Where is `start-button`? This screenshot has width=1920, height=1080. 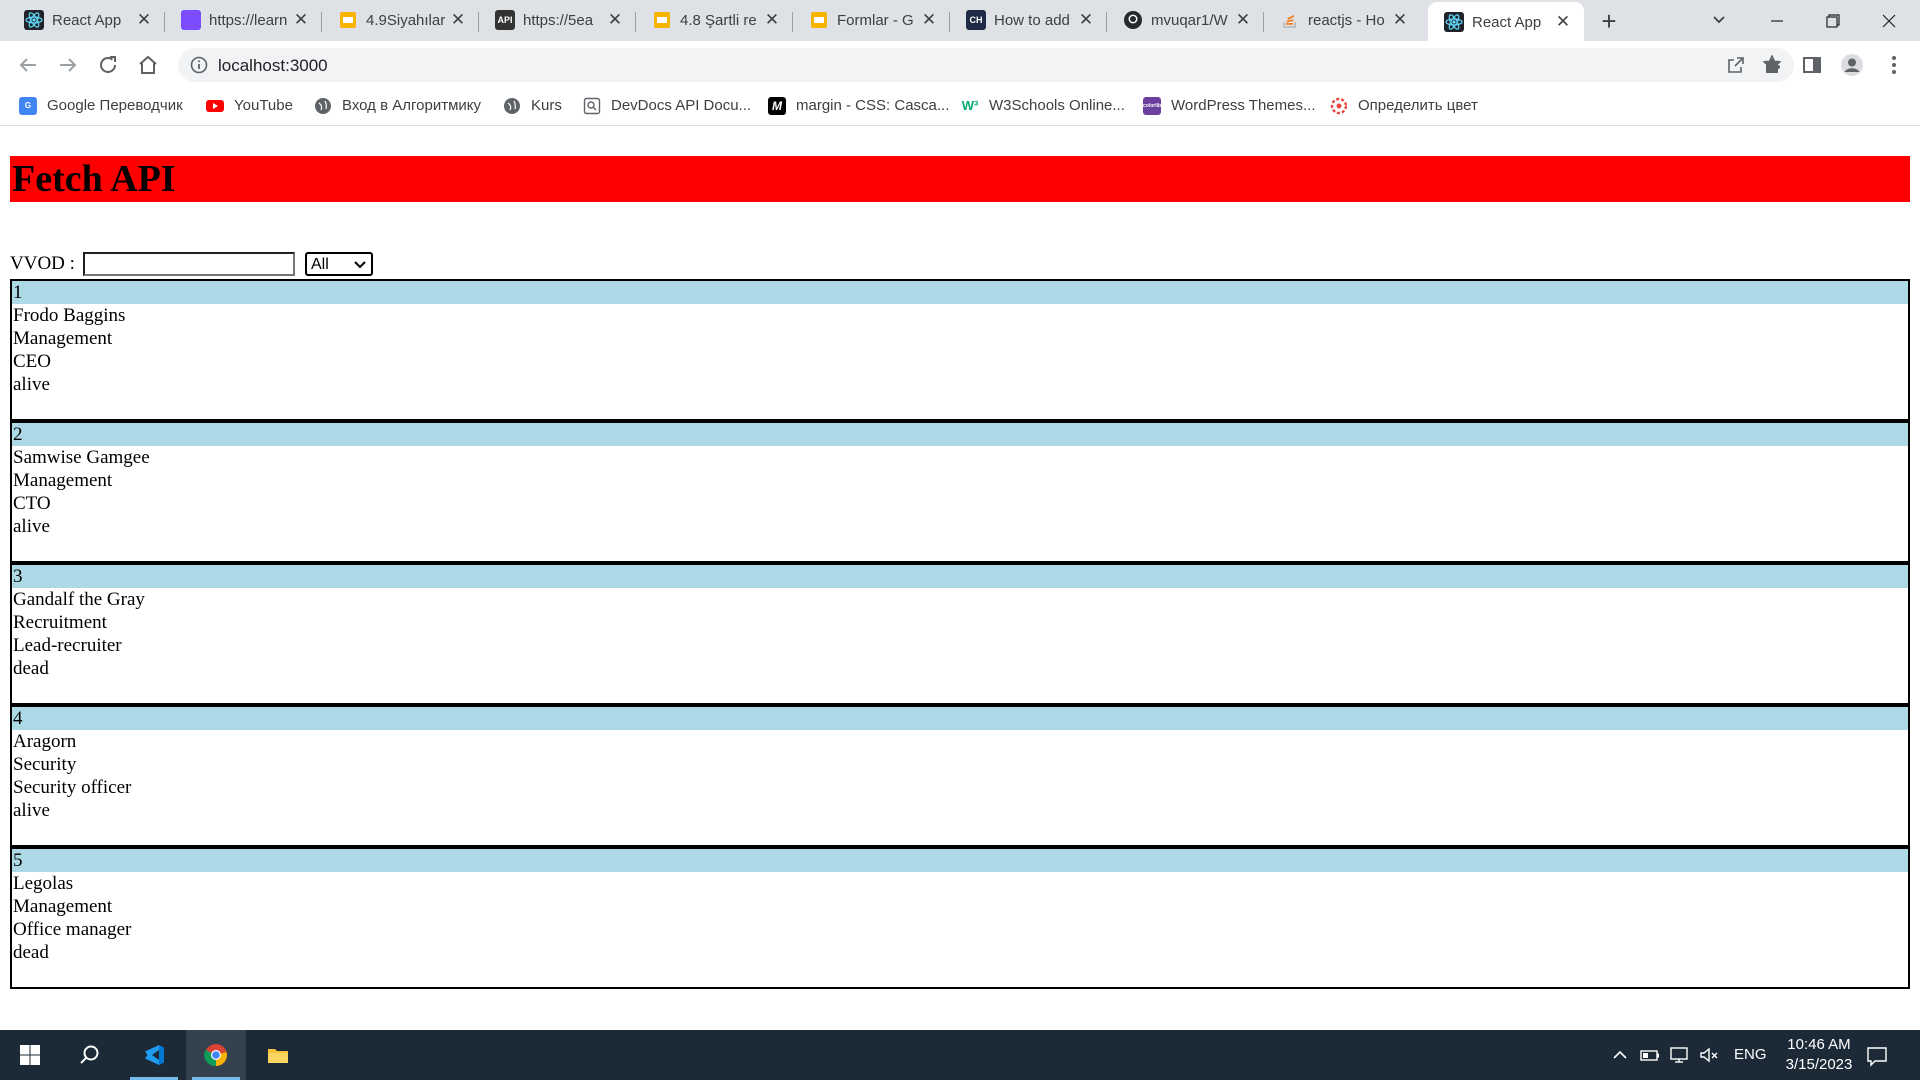
start-button is located at coordinates (30, 1055).